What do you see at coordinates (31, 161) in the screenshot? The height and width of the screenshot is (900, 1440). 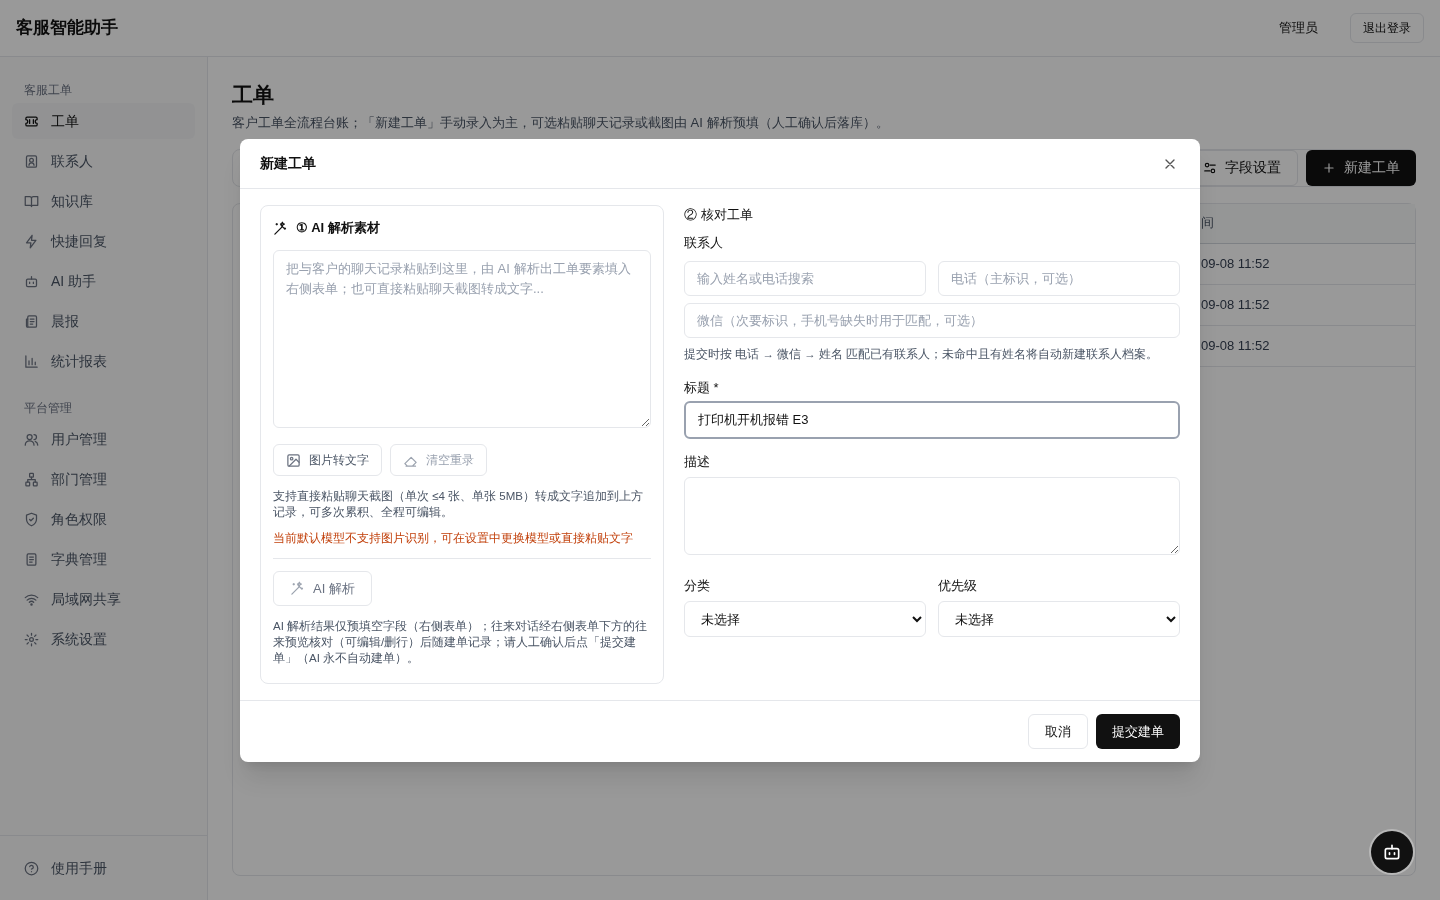 I see `contact-card-icon` at bounding box center [31, 161].